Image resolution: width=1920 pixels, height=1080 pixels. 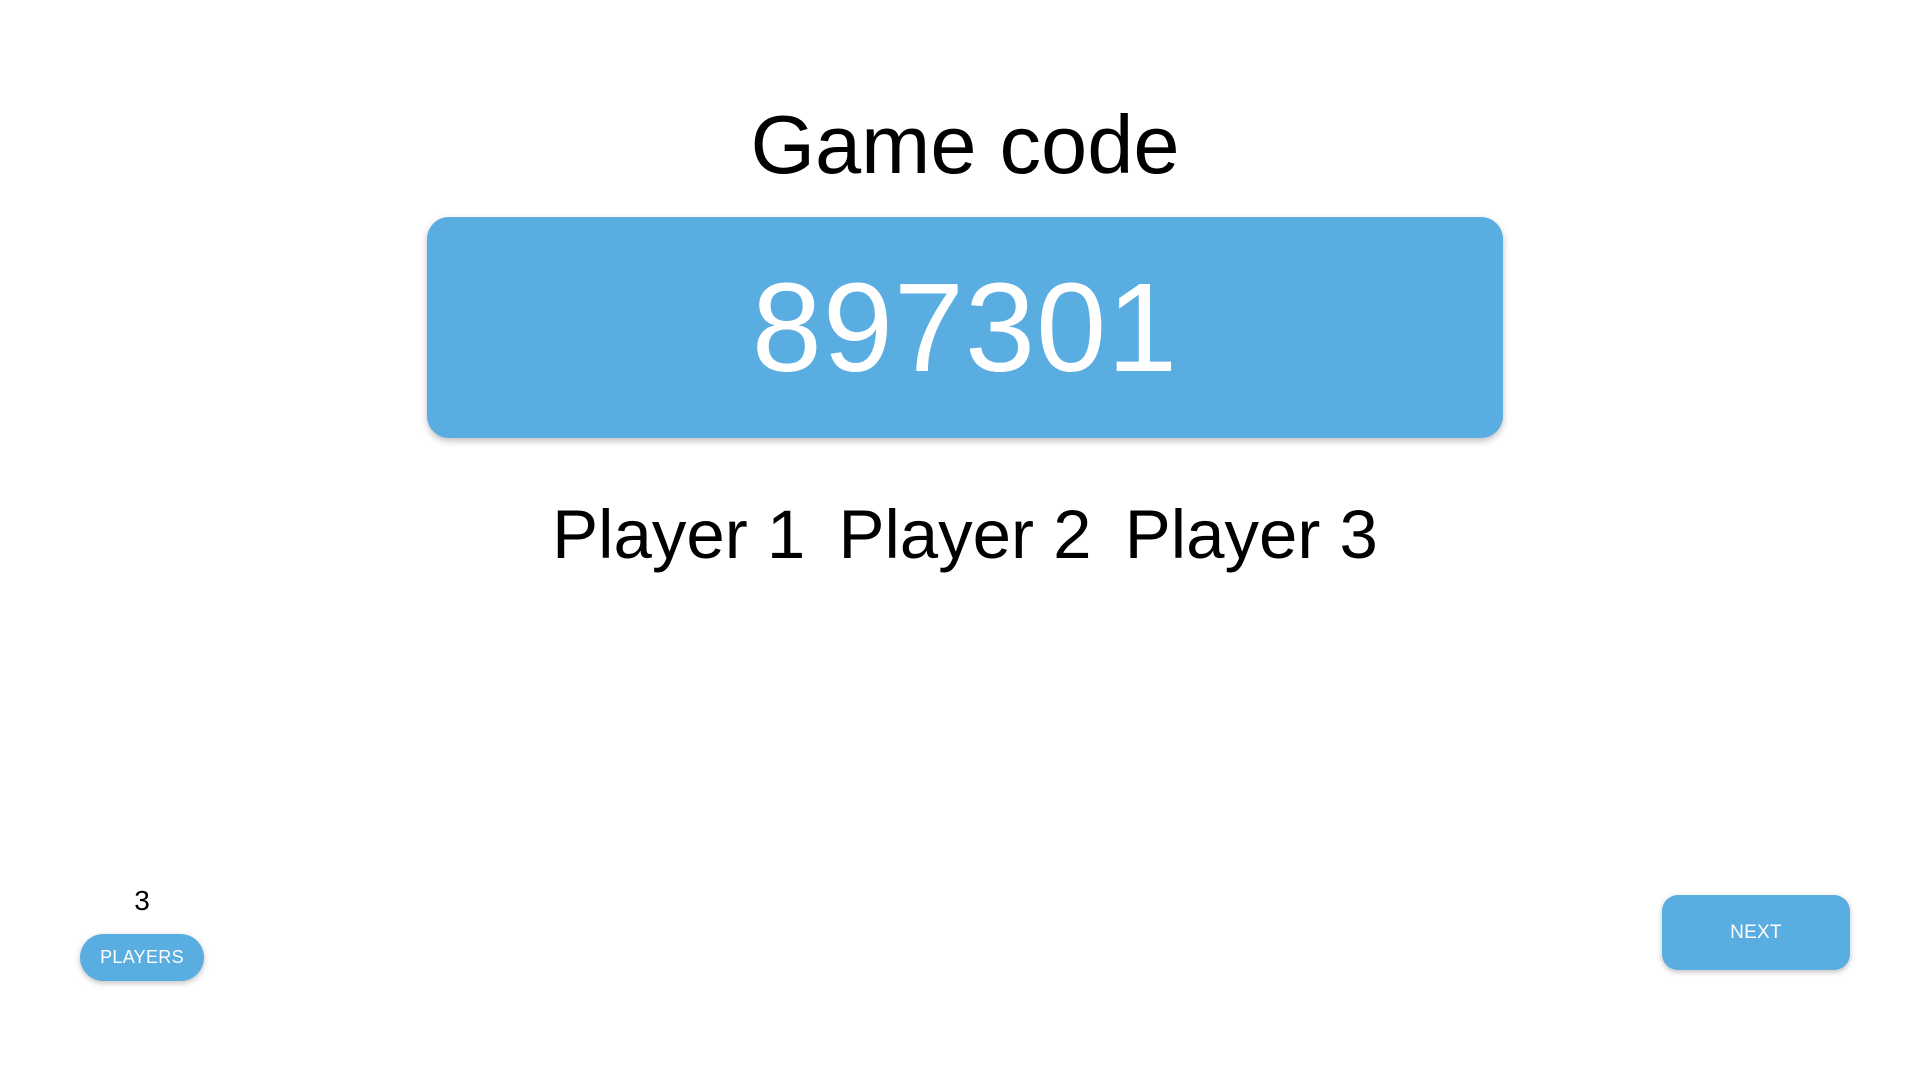 I want to click on game-code-panel: 897301, so click(x=965, y=327).